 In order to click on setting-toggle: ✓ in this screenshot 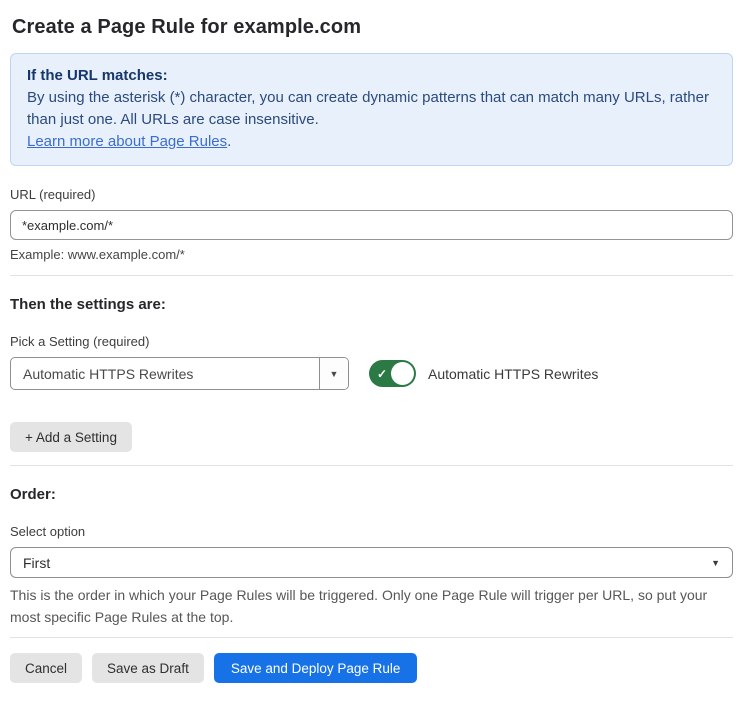, I will do `click(392, 373)`.